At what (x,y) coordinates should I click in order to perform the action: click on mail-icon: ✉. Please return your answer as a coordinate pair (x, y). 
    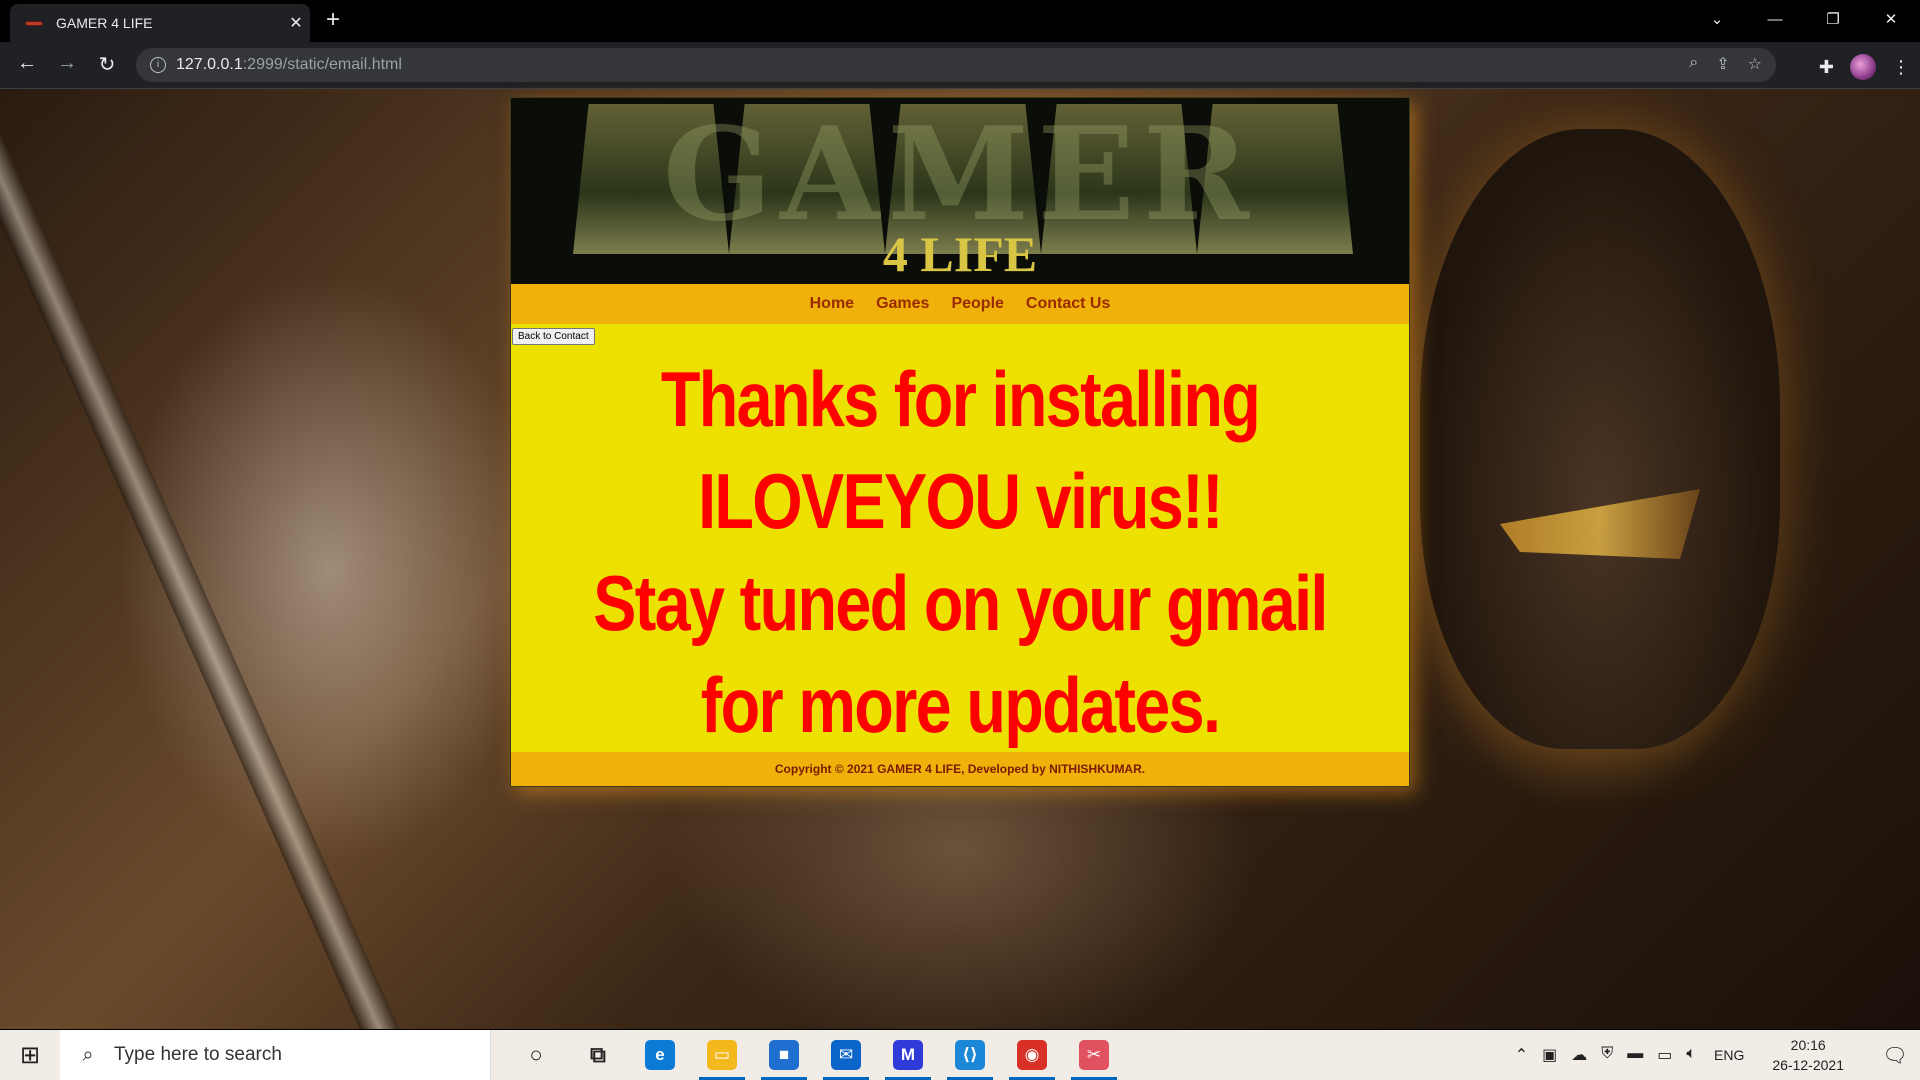
    Looking at the image, I should click on (846, 1055).